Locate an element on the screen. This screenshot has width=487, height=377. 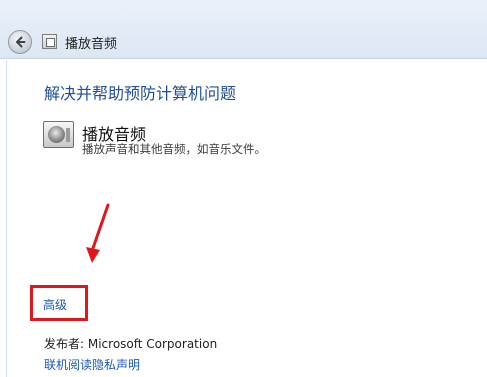
speaker-bar is located at coordinates (68, 135).